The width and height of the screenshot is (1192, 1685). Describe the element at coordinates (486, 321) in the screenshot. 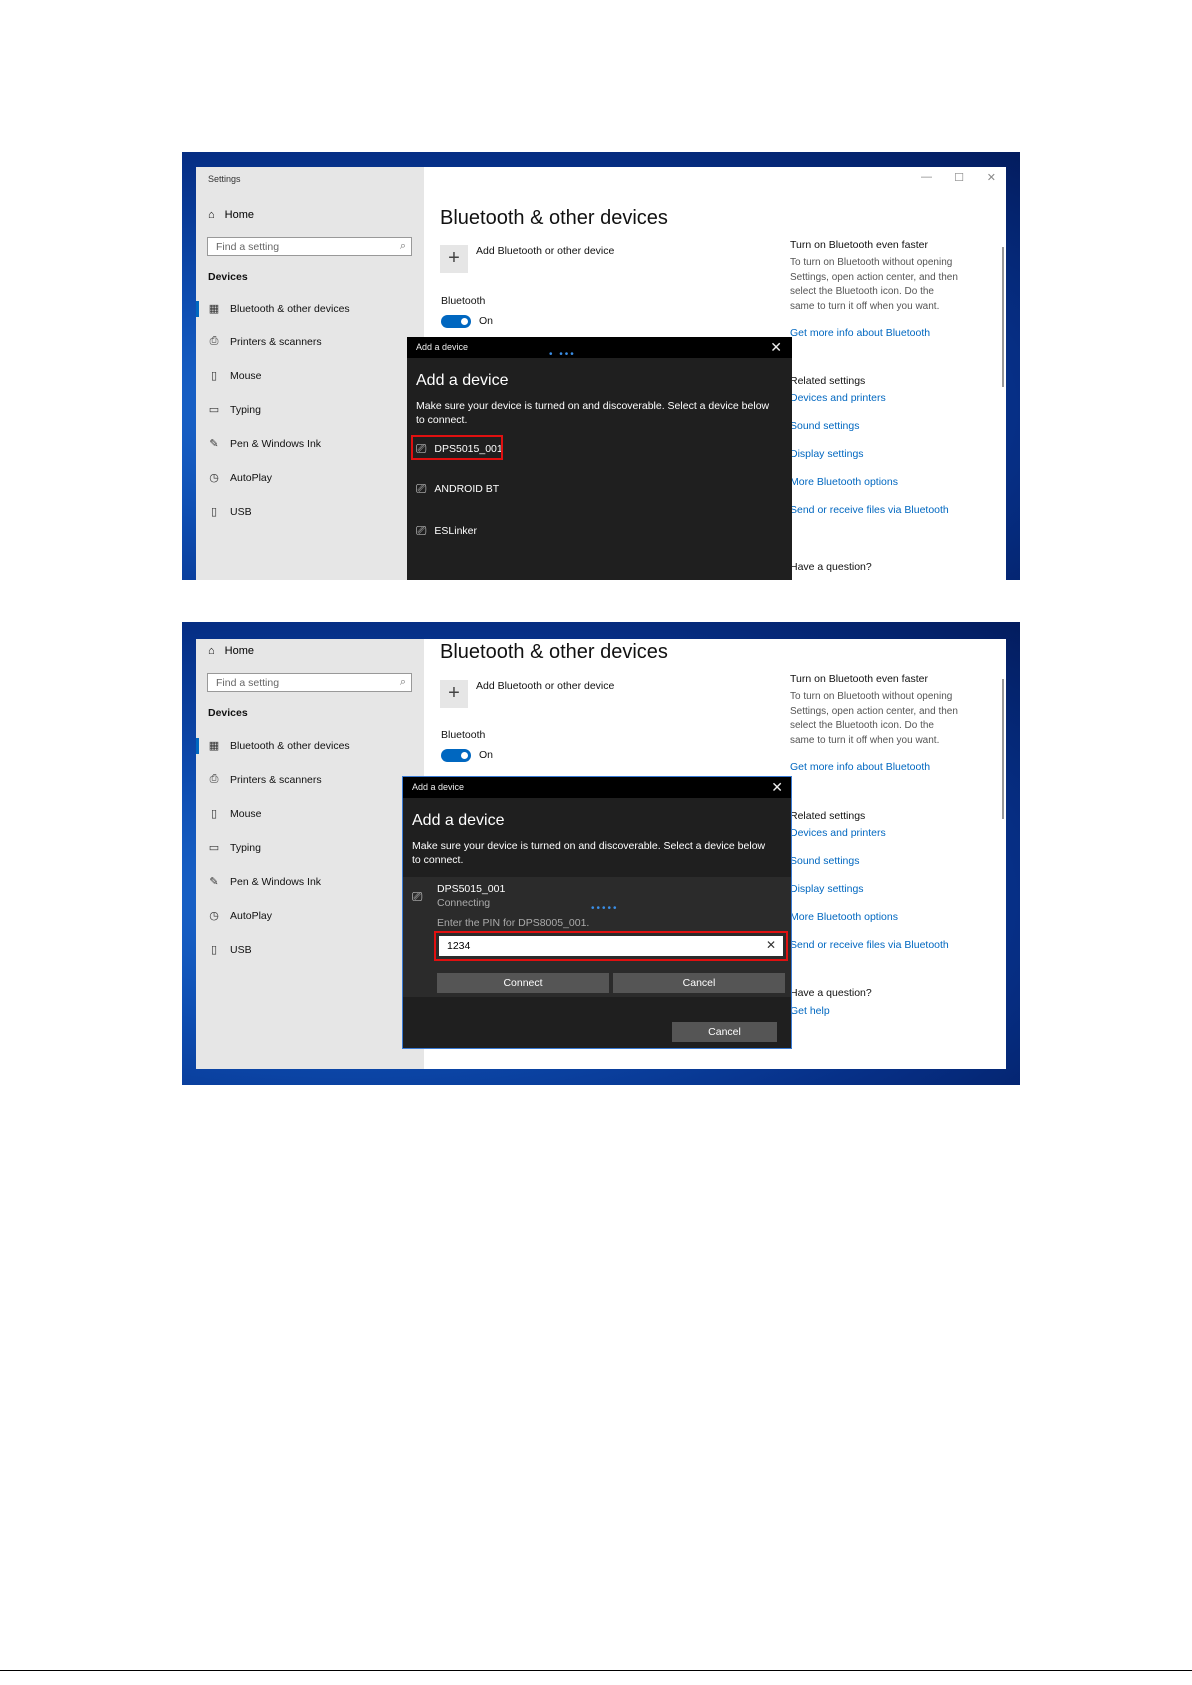

I see `toggle-state: On` at that location.